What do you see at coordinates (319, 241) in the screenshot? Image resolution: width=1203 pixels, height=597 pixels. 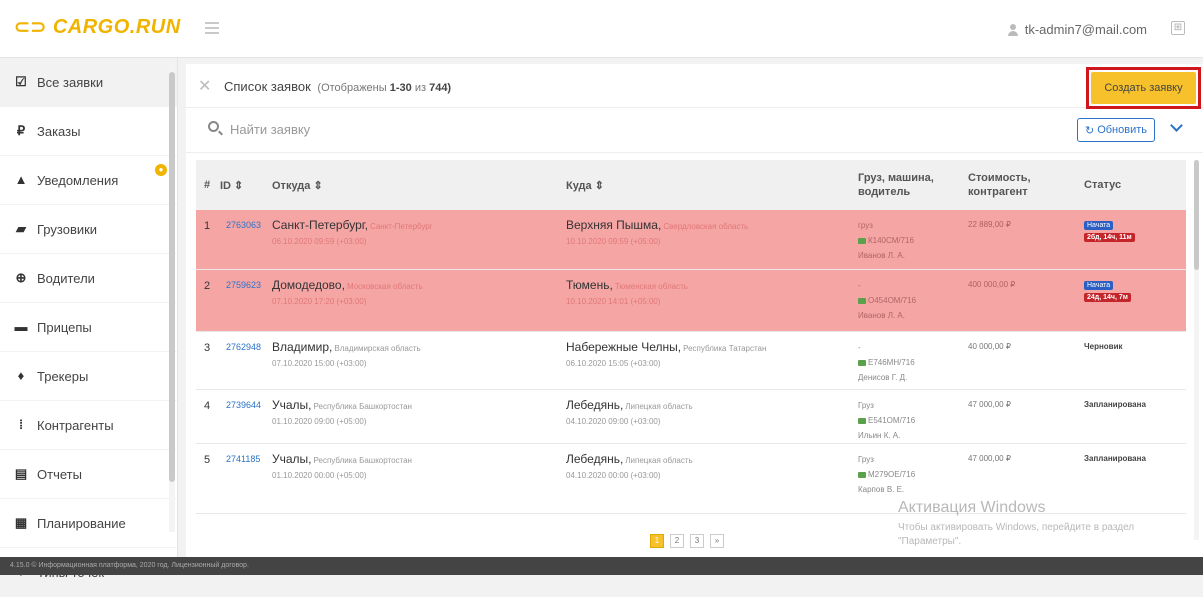 I see `from-date: 06.10.2020 09:59 (+03:00)` at bounding box center [319, 241].